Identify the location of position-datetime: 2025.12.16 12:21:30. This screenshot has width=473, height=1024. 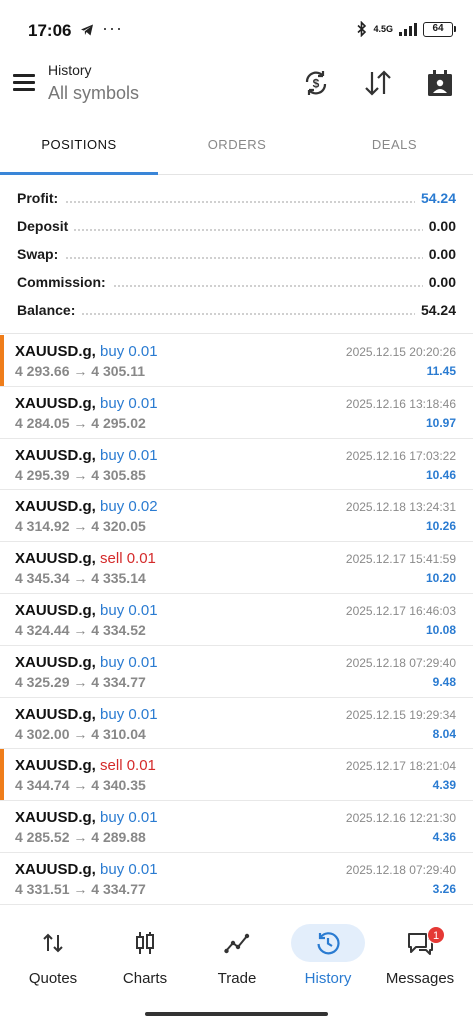
(400, 818).